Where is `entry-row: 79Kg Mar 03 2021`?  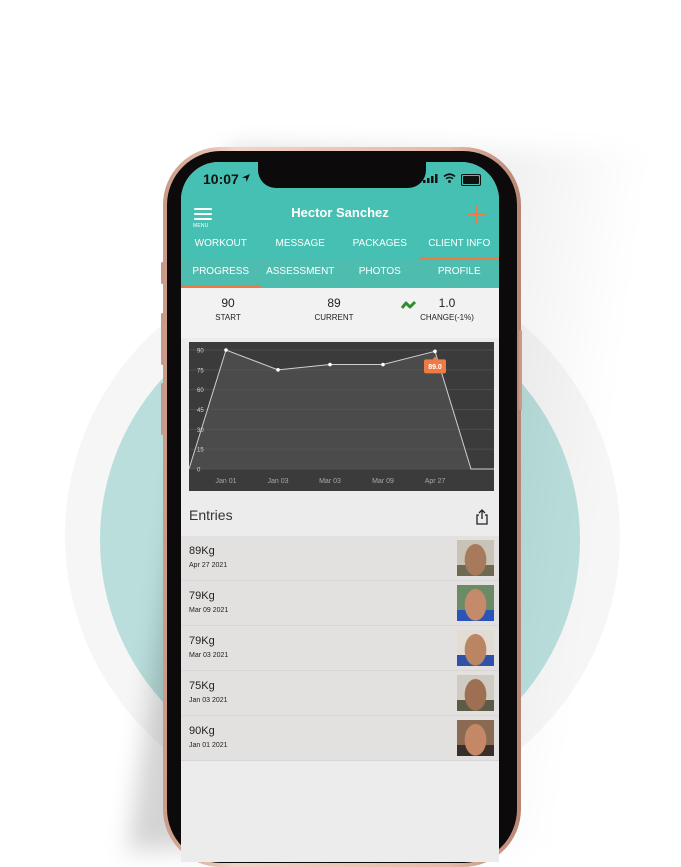
entry-row: 79Kg Mar 03 2021 is located at coordinates (340, 648).